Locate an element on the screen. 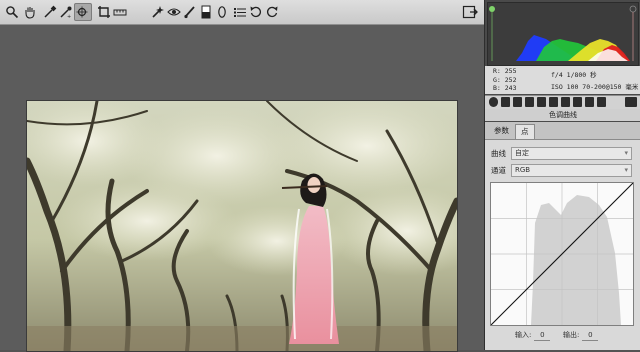 This screenshot has height=352, width=640. highlight-clip-indicator is located at coordinates (633, 9).